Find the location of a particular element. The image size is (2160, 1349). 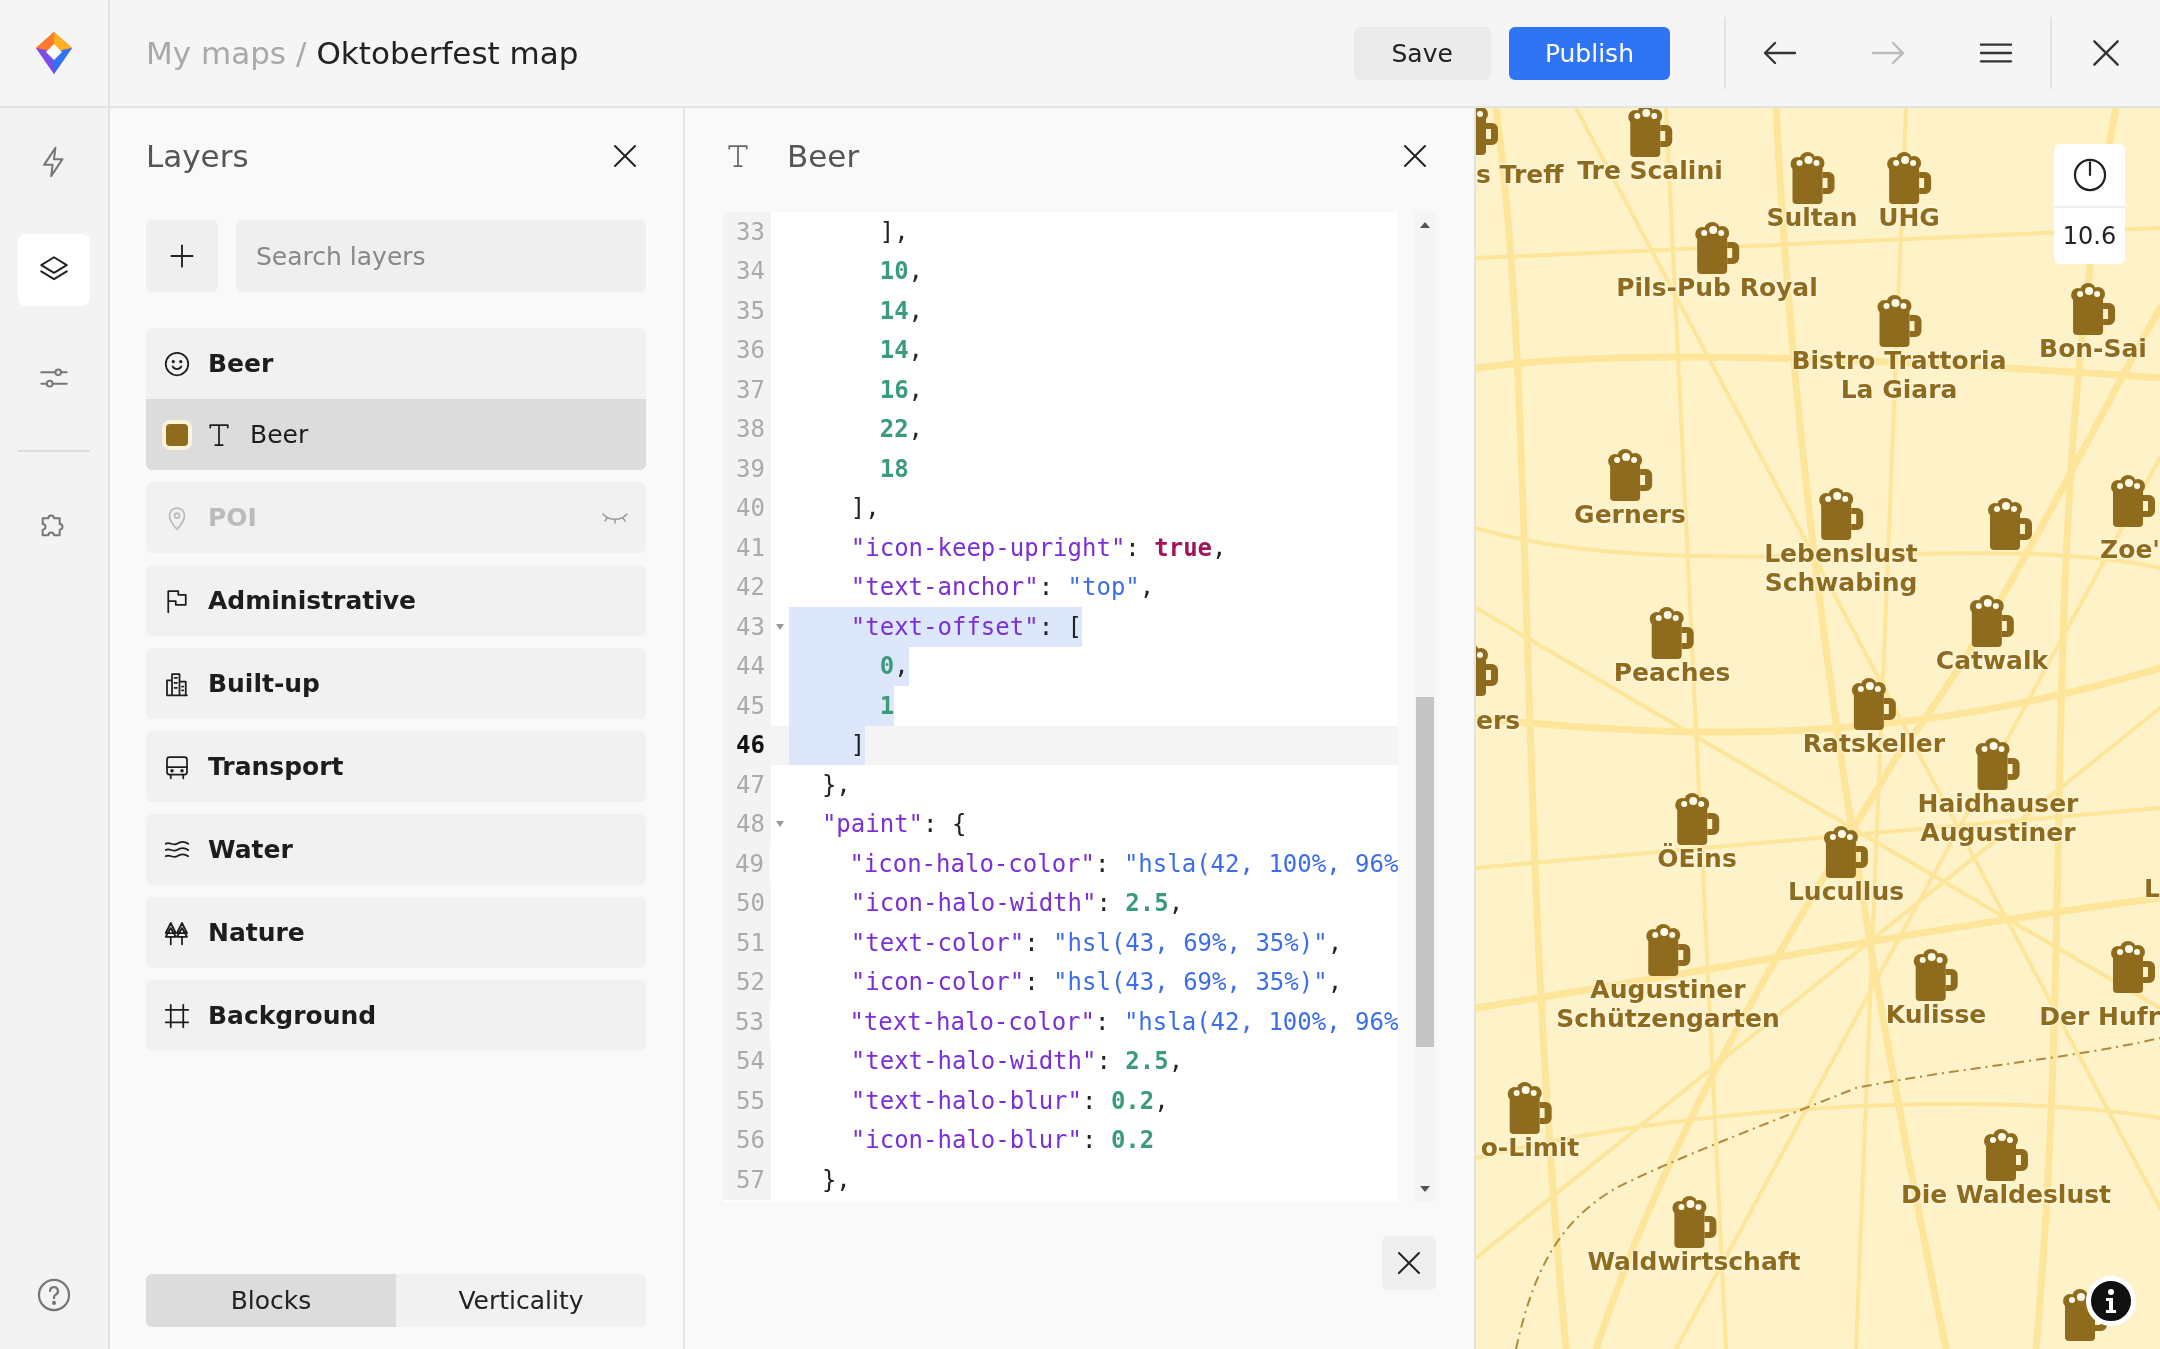

place-label: Ratskeller is located at coordinates (1874, 744).